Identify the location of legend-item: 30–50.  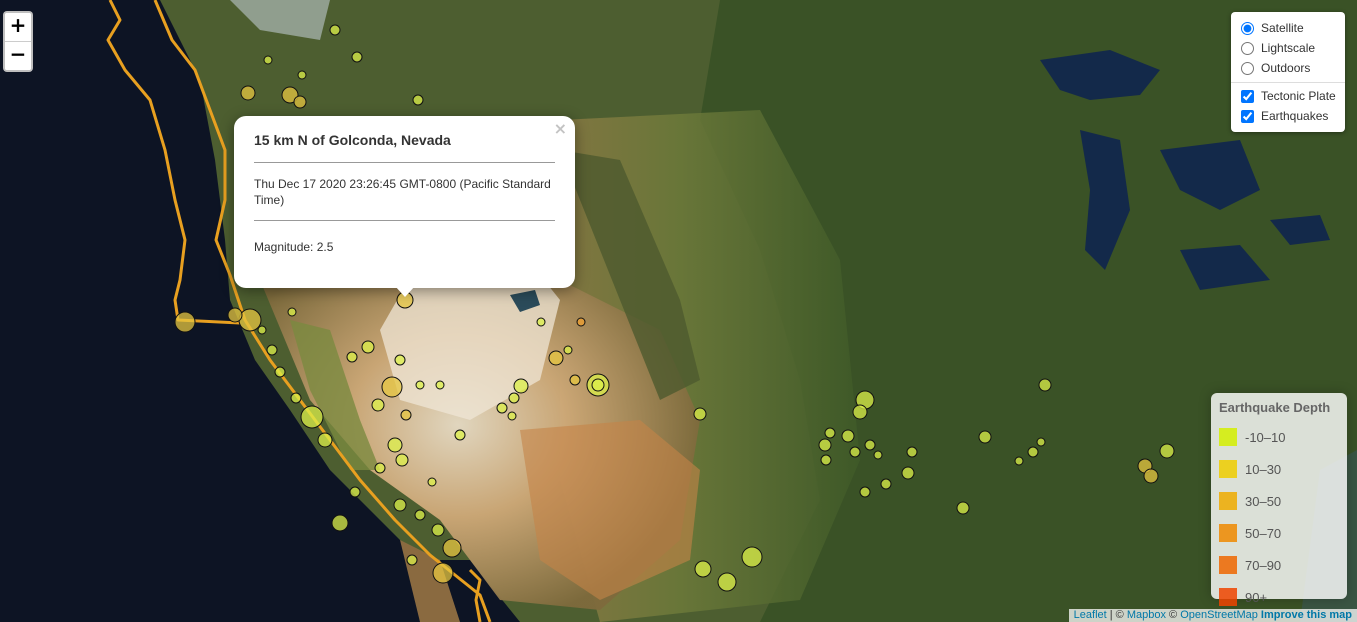
(1279, 501).